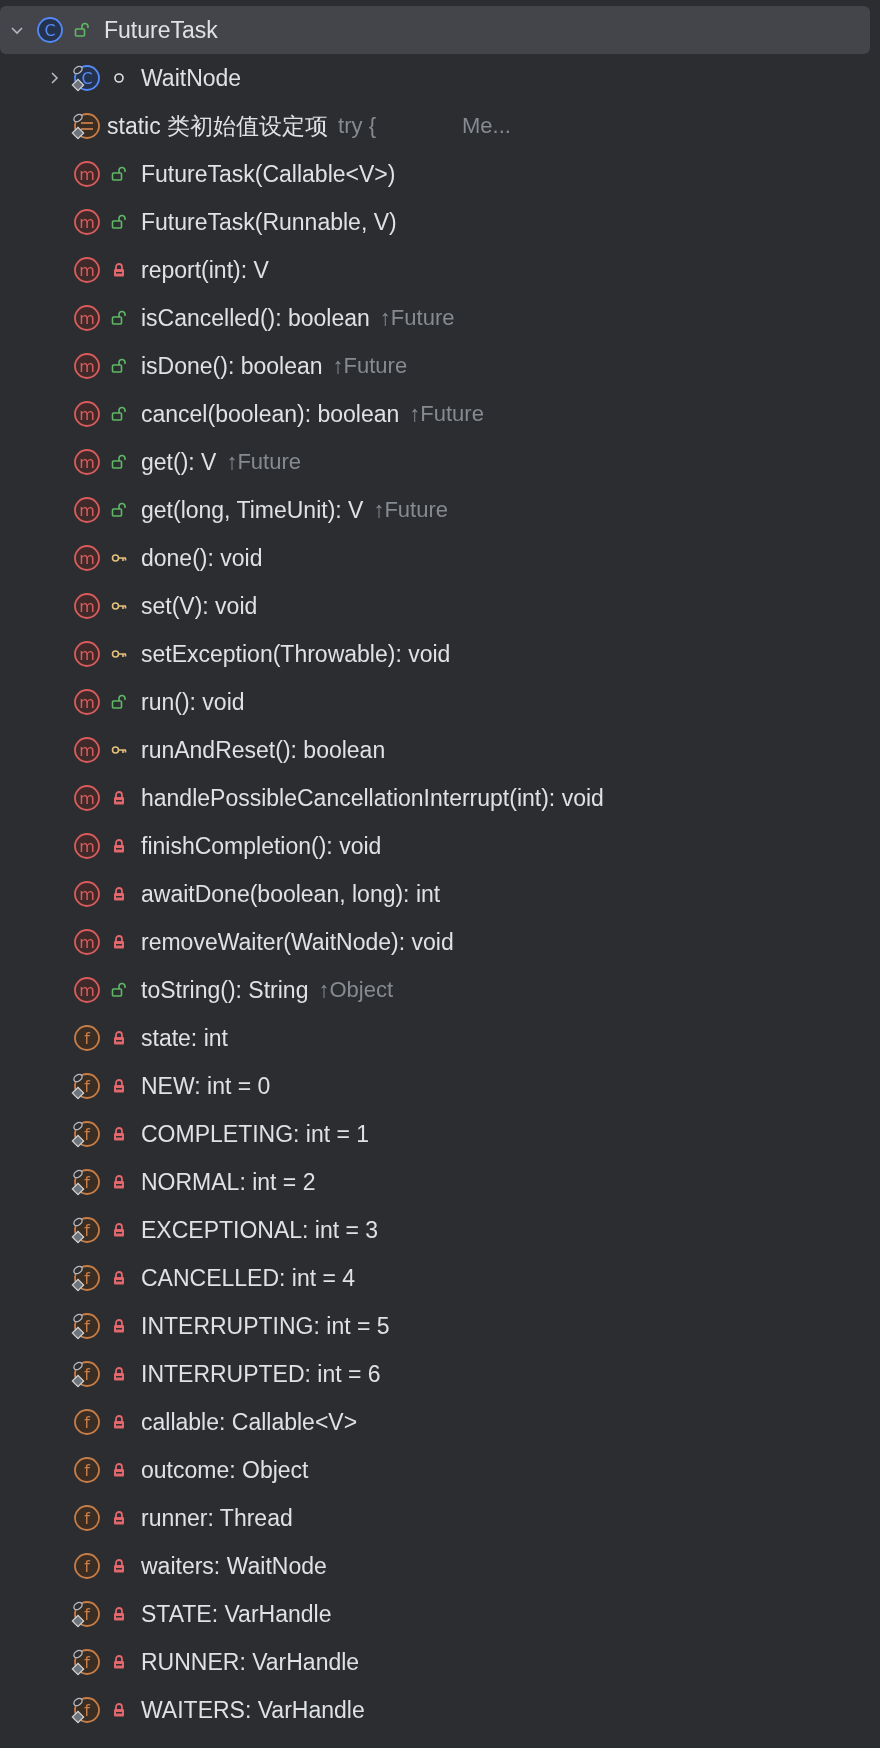 The image size is (880, 1748). What do you see at coordinates (372, 798) in the screenshot?
I see `member-name: handlePossibleCancellationInterrupt(int): void` at bounding box center [372, 798].